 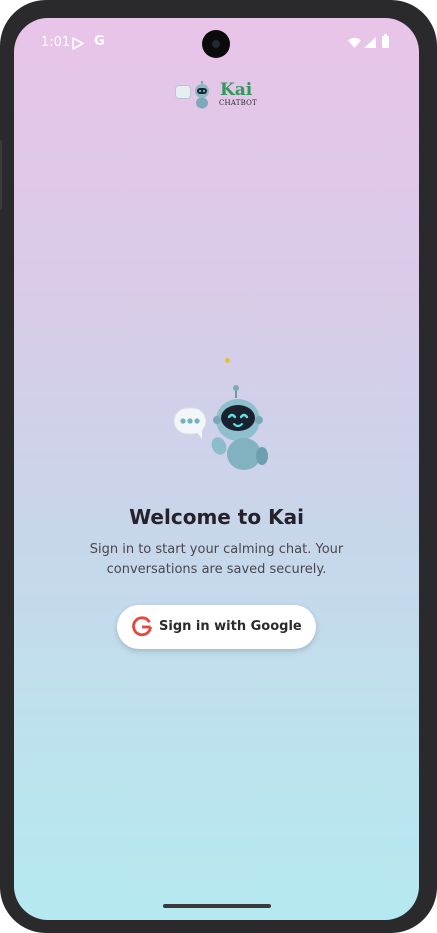 What do you see at coordinates (230, 626) in the screenshot?
I see `sign-in-label: Sign in with Google` at bounding box center [230, 626].